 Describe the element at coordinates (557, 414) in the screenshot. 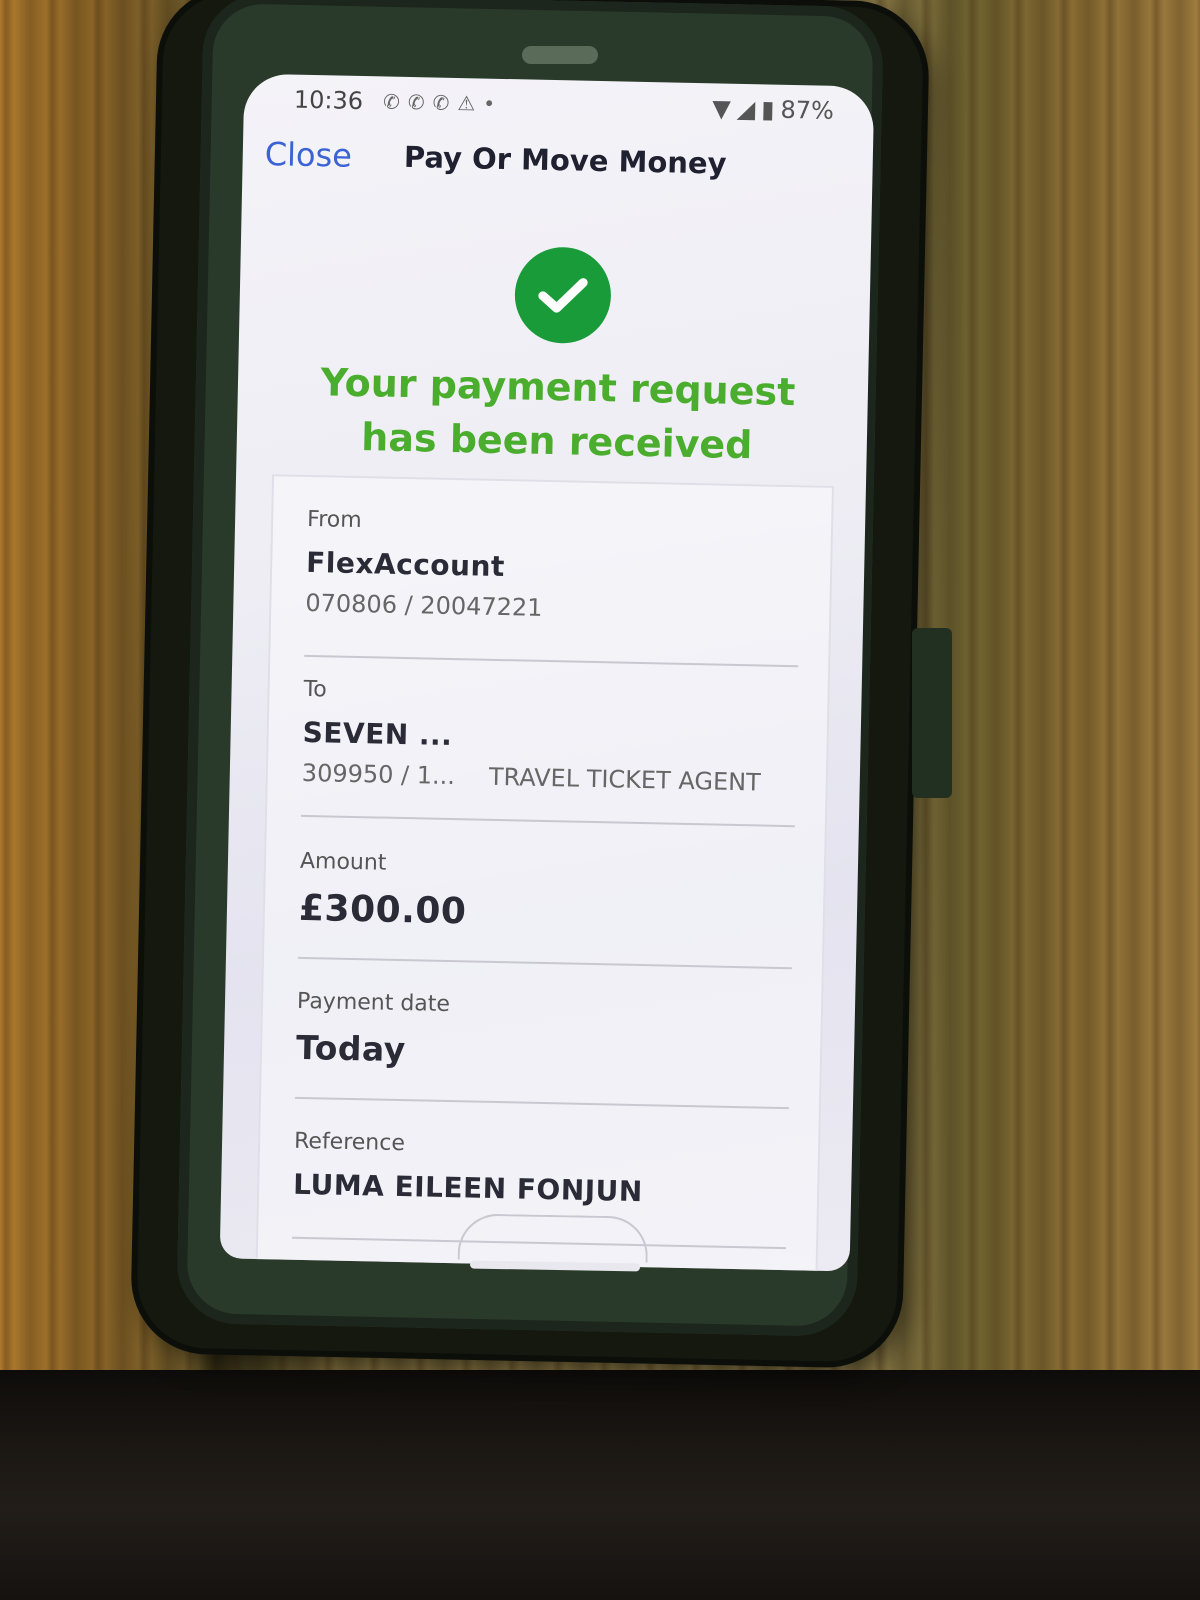

I see `confirmation-message: Your payment request has been received` at that location.